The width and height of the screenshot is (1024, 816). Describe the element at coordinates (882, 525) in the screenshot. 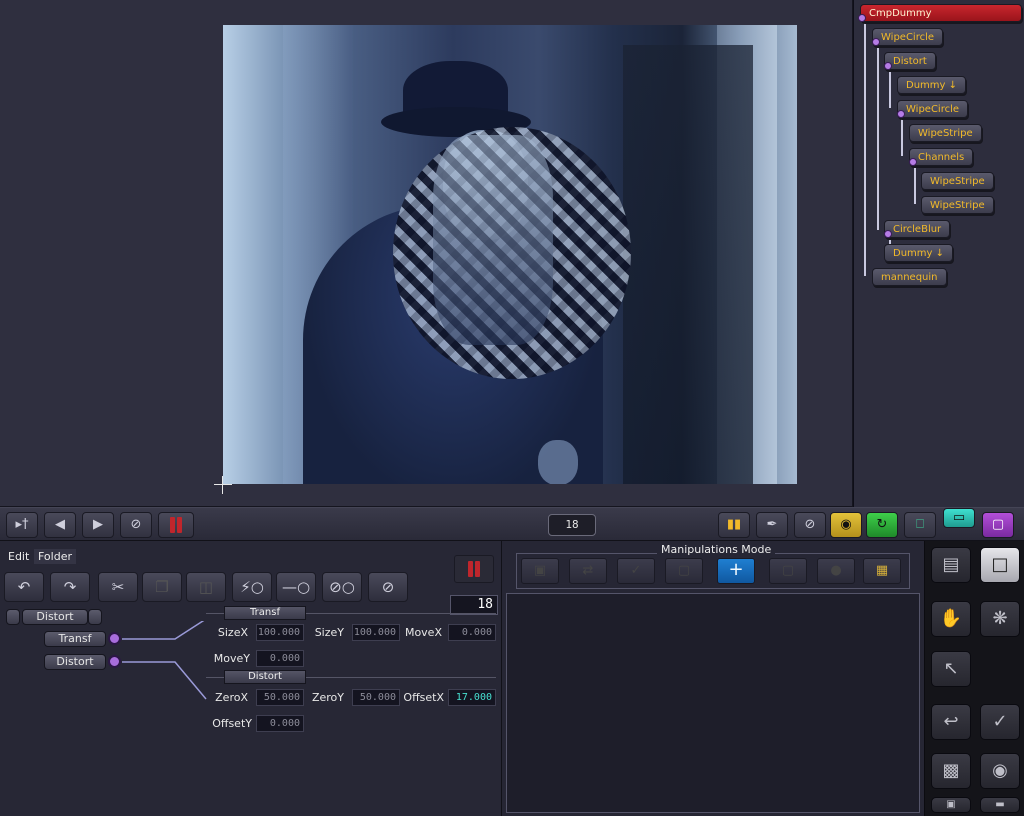

I see `refresh-button: ↻` at that location.